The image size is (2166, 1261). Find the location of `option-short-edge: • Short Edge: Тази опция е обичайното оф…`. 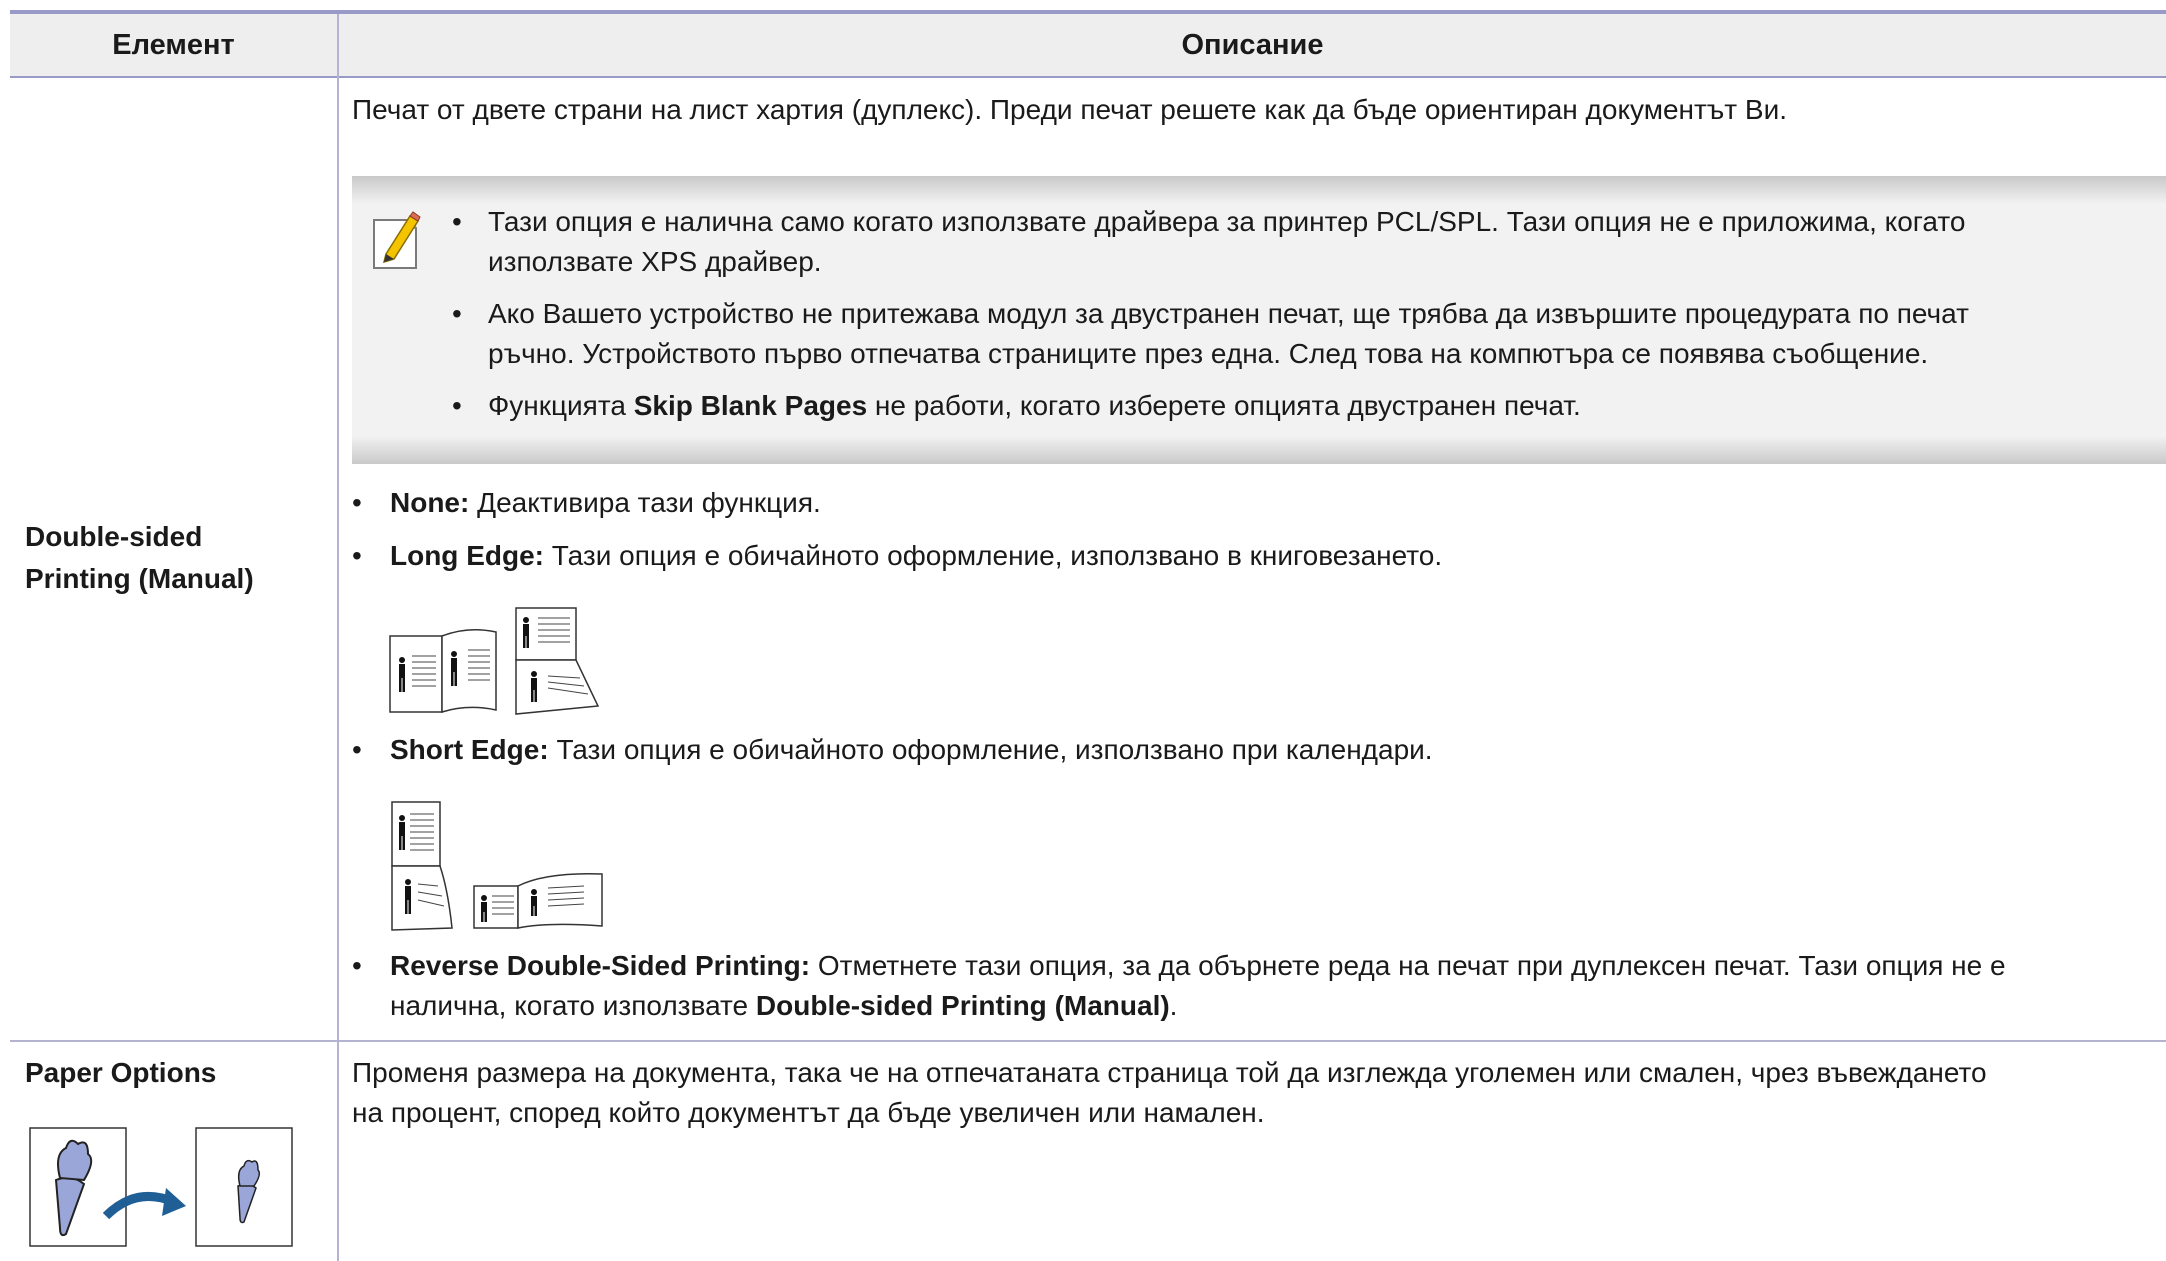

option-short-edge: • Short Edge: Тази опция е обичайното оф… is located at coordinates (892, 749).